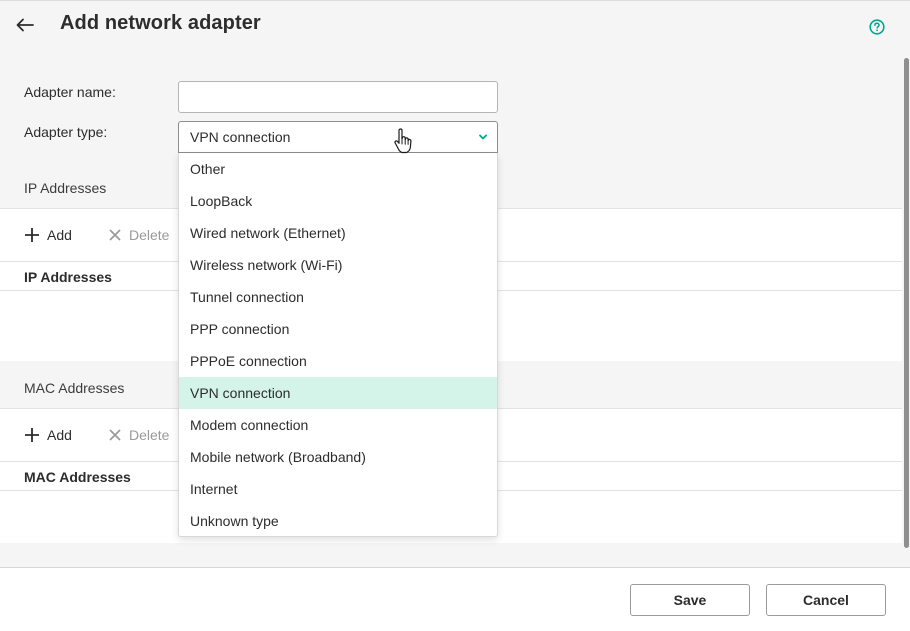 The height and width of the screenshot is (631, 910). I want to click on ip-delete-button: Delete, so click(138, 235).